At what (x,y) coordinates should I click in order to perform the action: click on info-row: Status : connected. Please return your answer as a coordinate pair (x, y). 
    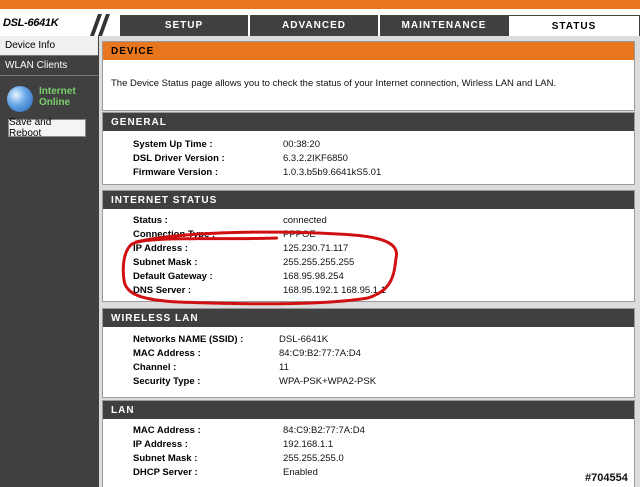
    Looking at the image, I should click on (230, 220).